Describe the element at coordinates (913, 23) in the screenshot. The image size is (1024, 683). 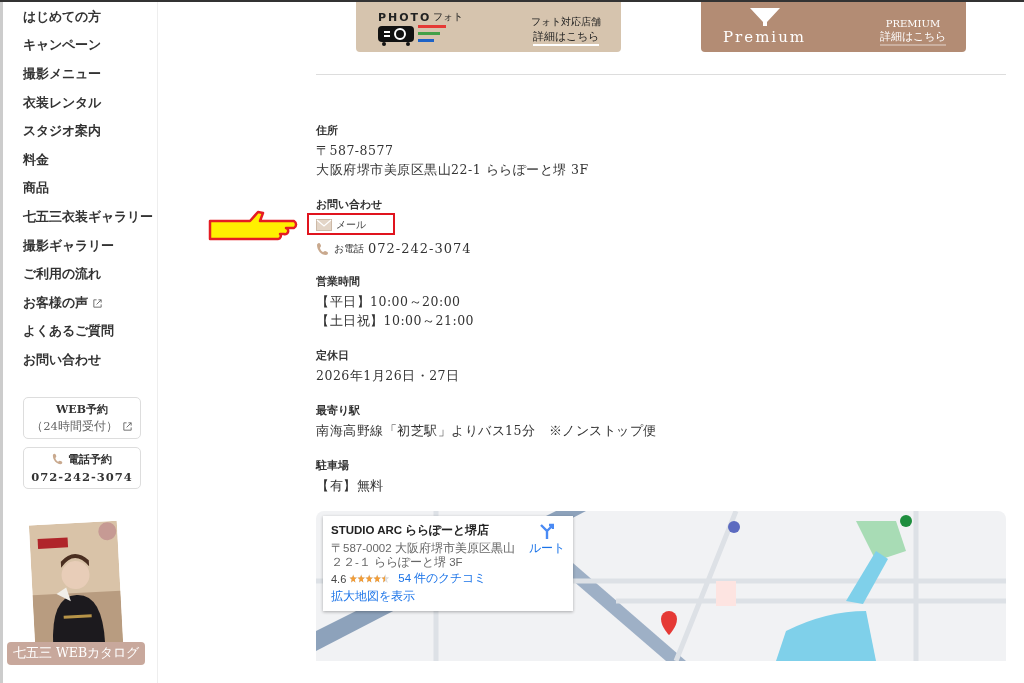
I see `banner-text: PREMIUM` at that location.